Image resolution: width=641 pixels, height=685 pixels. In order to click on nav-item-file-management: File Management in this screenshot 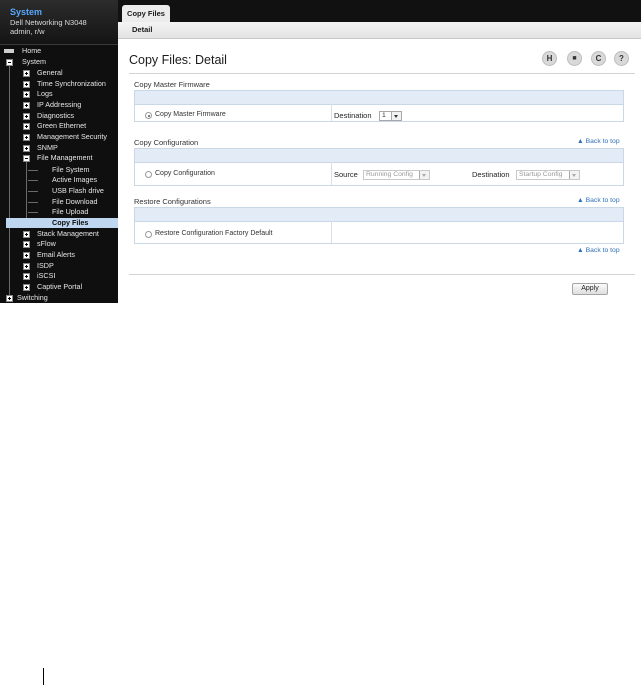, I will do `click(65, 158)`.